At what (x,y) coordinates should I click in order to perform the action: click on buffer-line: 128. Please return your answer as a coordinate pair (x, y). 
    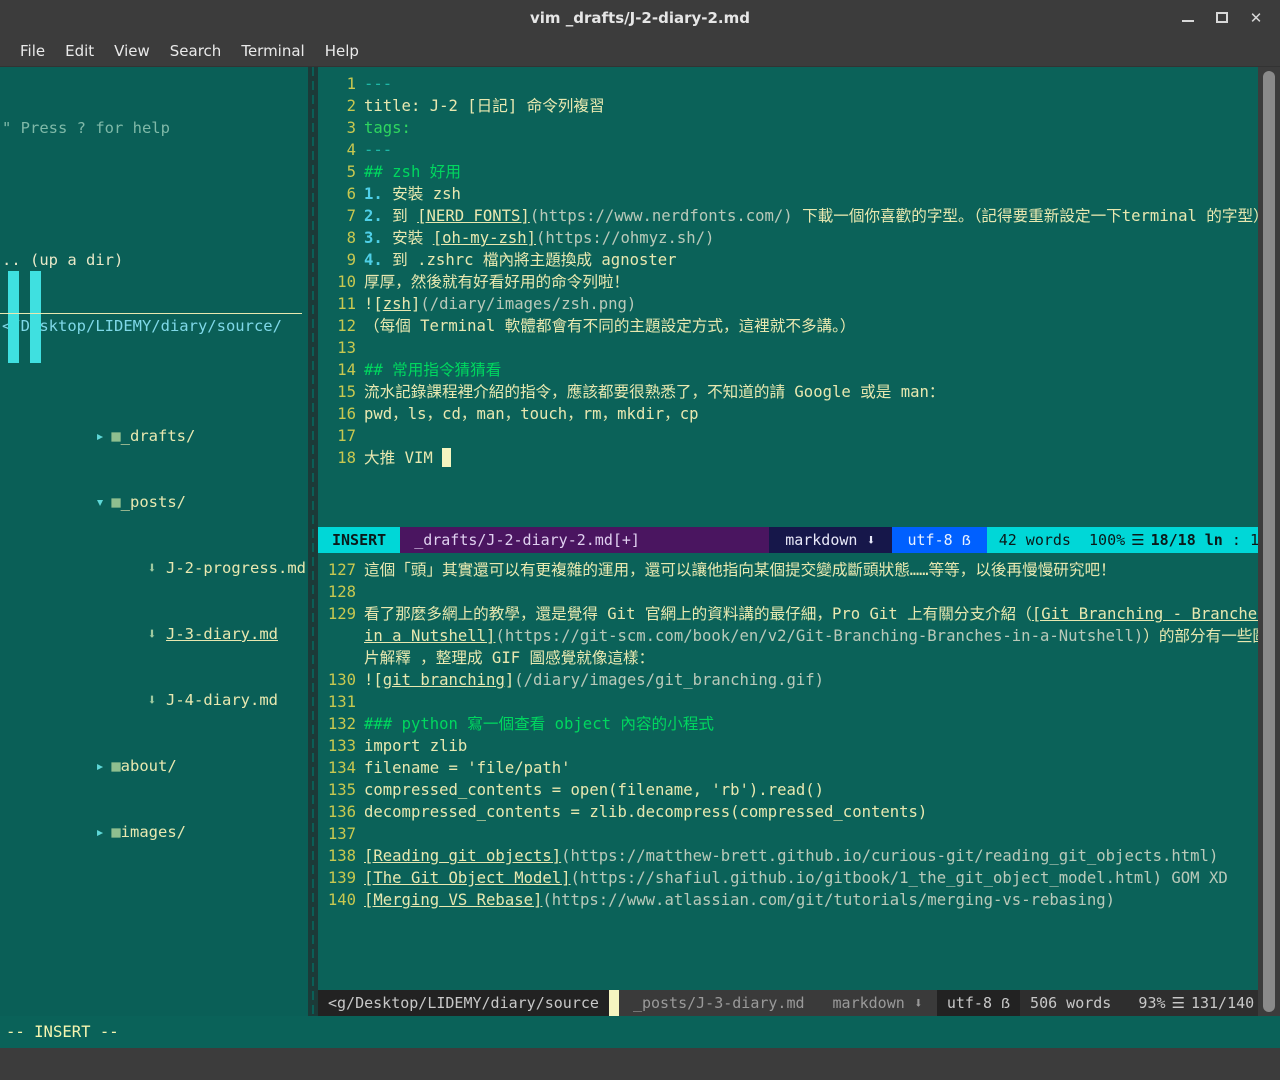
    Looking at the image, I should click on (799, 592).